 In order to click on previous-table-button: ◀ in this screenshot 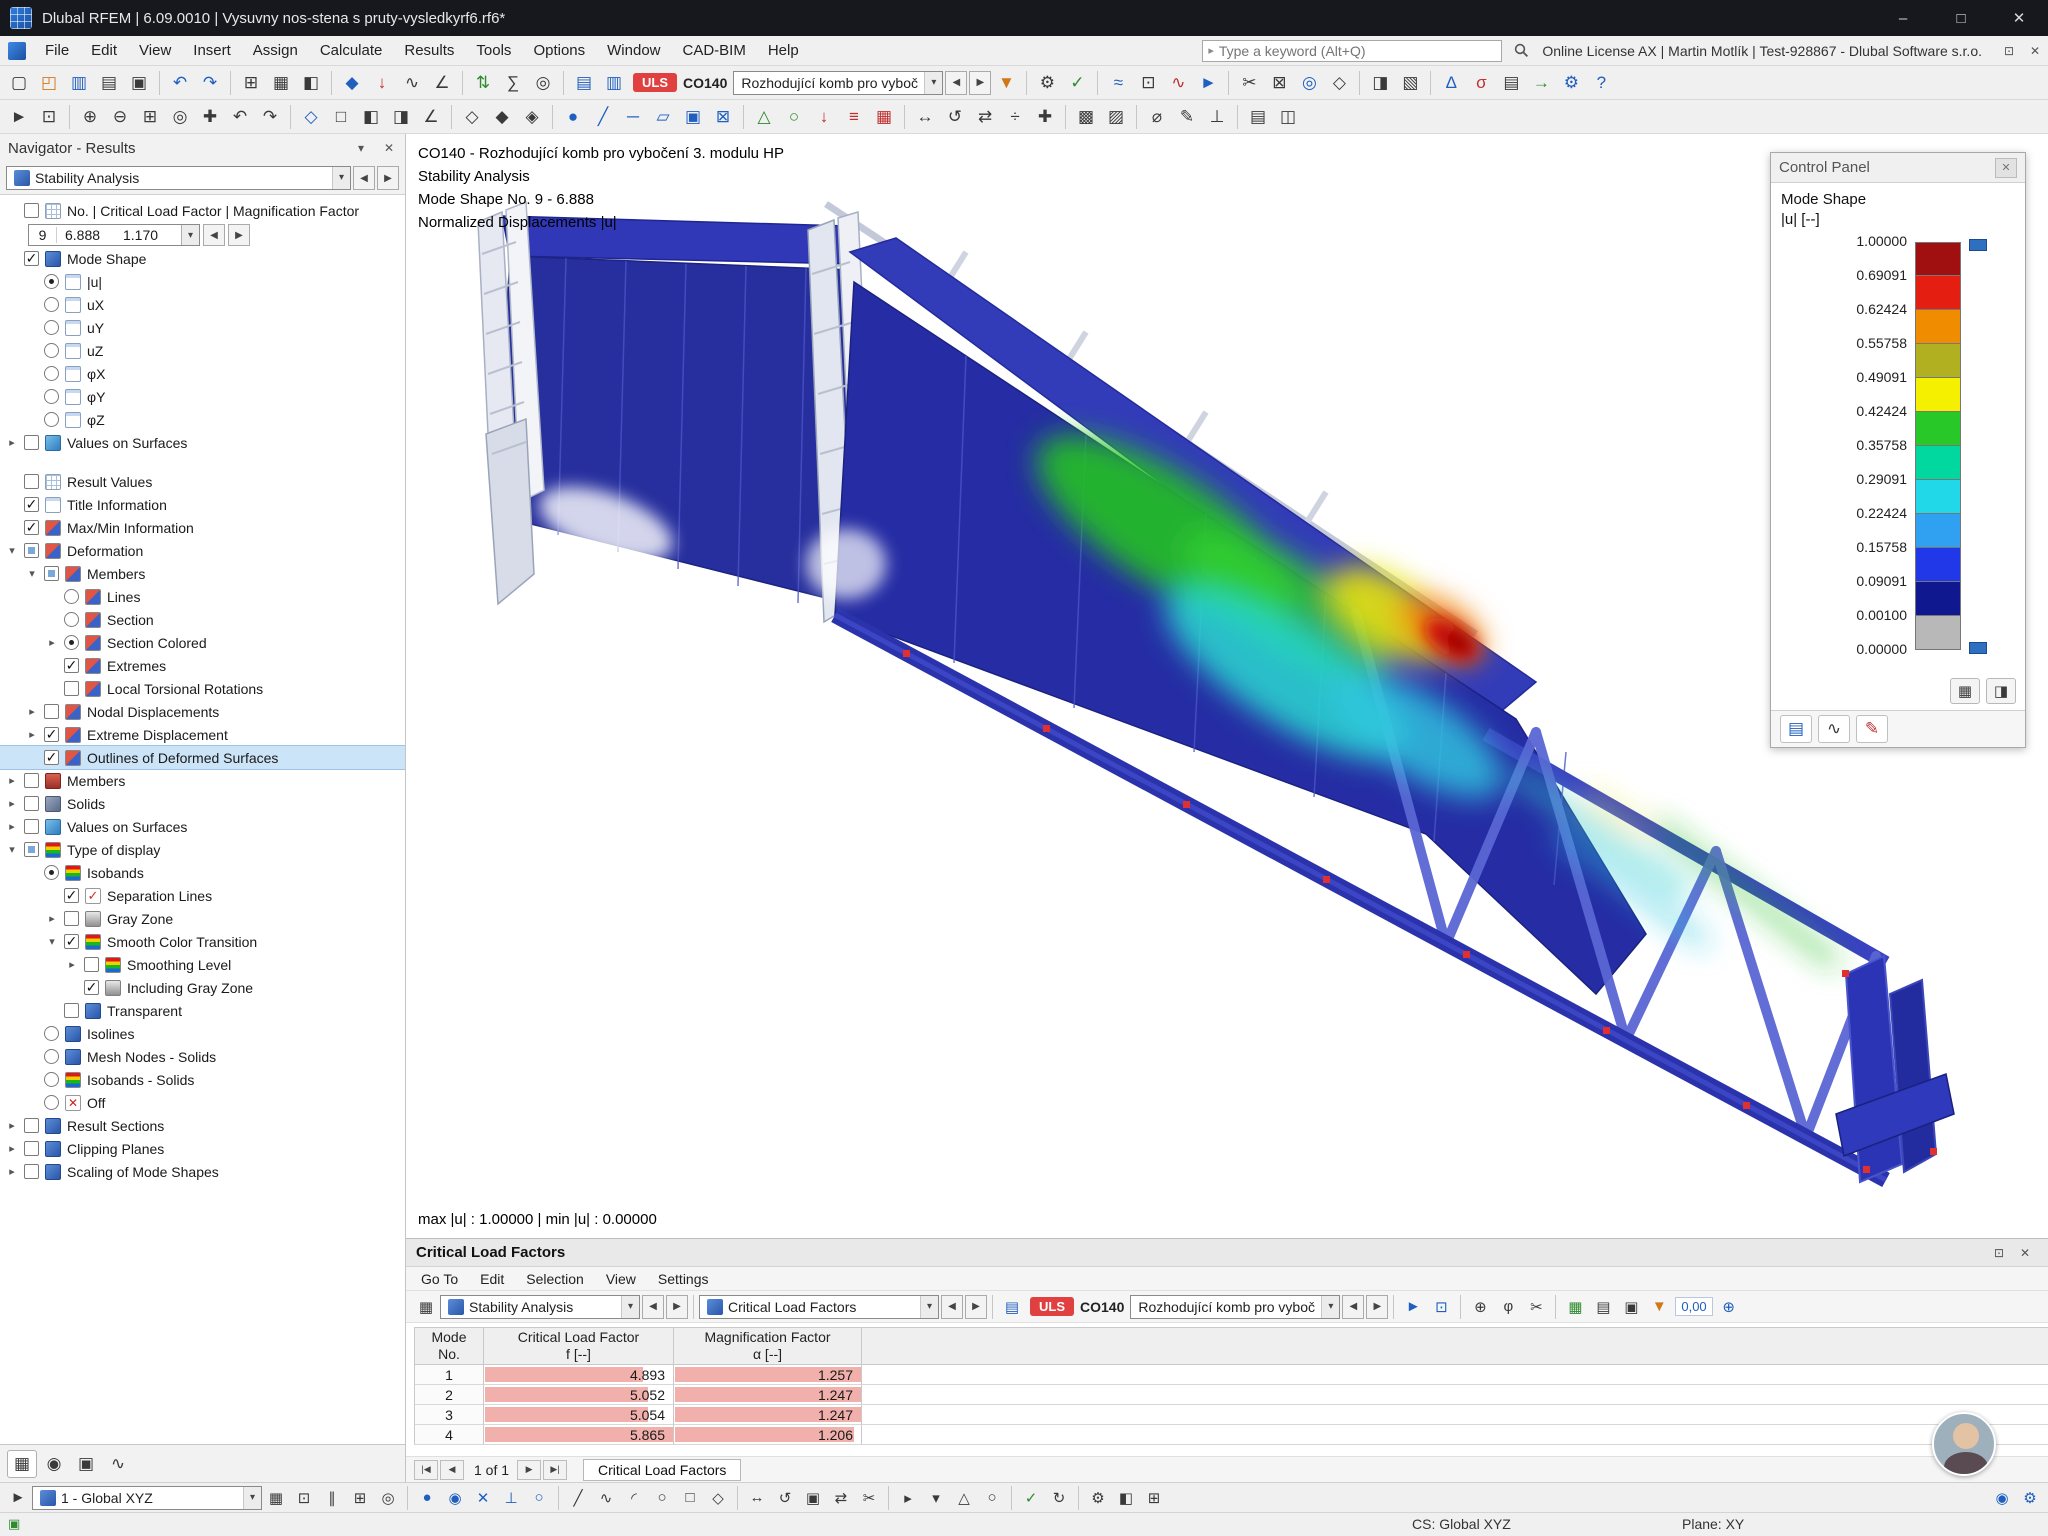, I will do `click(952, 1306)`.